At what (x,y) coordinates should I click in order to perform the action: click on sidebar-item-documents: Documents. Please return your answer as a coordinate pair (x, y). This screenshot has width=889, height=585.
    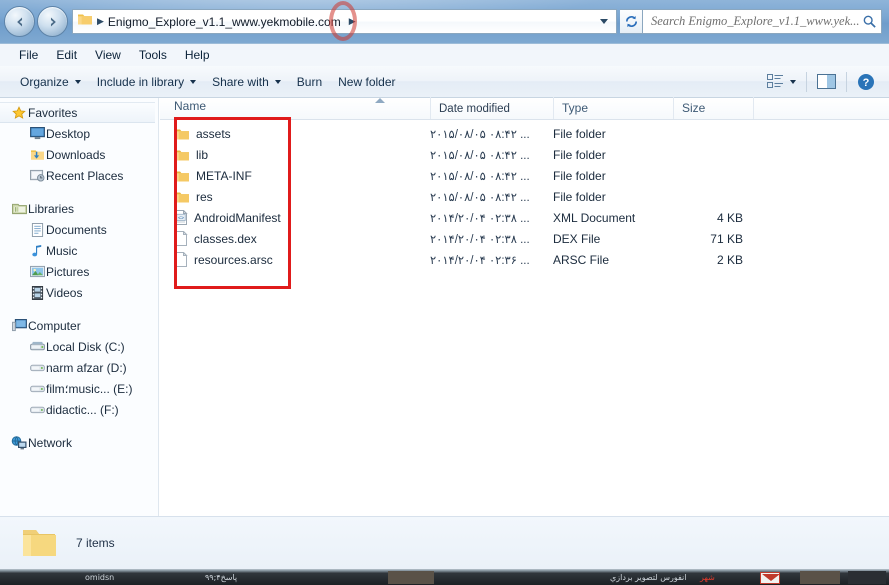
    Looking at the image, I should click on (79, 229).